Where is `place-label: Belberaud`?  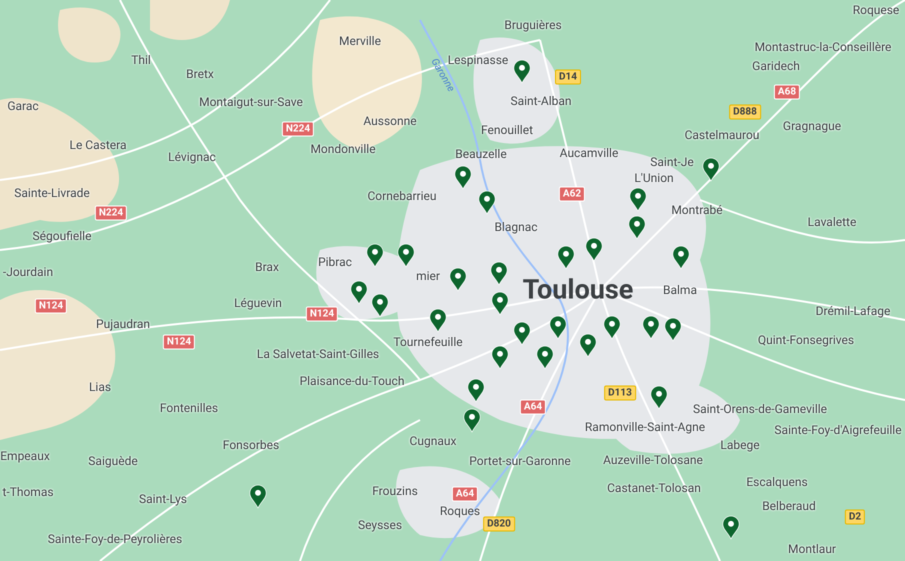
place-label: Belberaud is located at coordinates (789, 506).